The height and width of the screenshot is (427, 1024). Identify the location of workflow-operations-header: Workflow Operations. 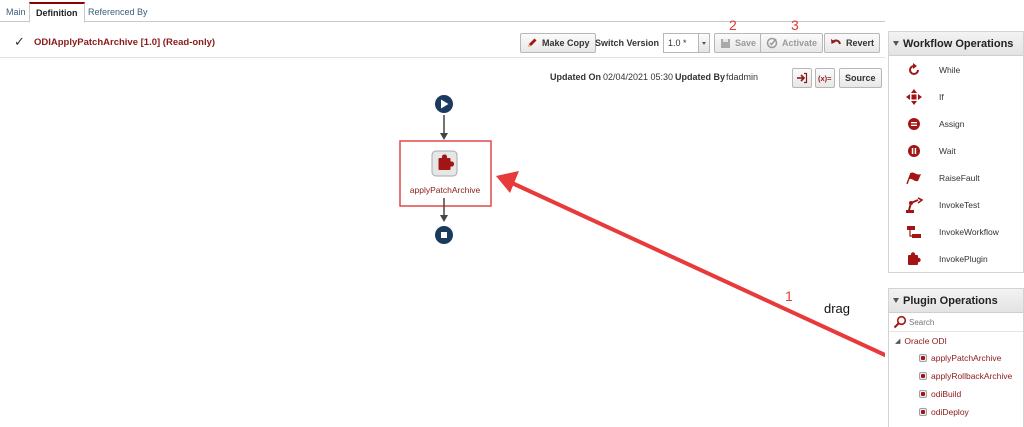
(956, 44).